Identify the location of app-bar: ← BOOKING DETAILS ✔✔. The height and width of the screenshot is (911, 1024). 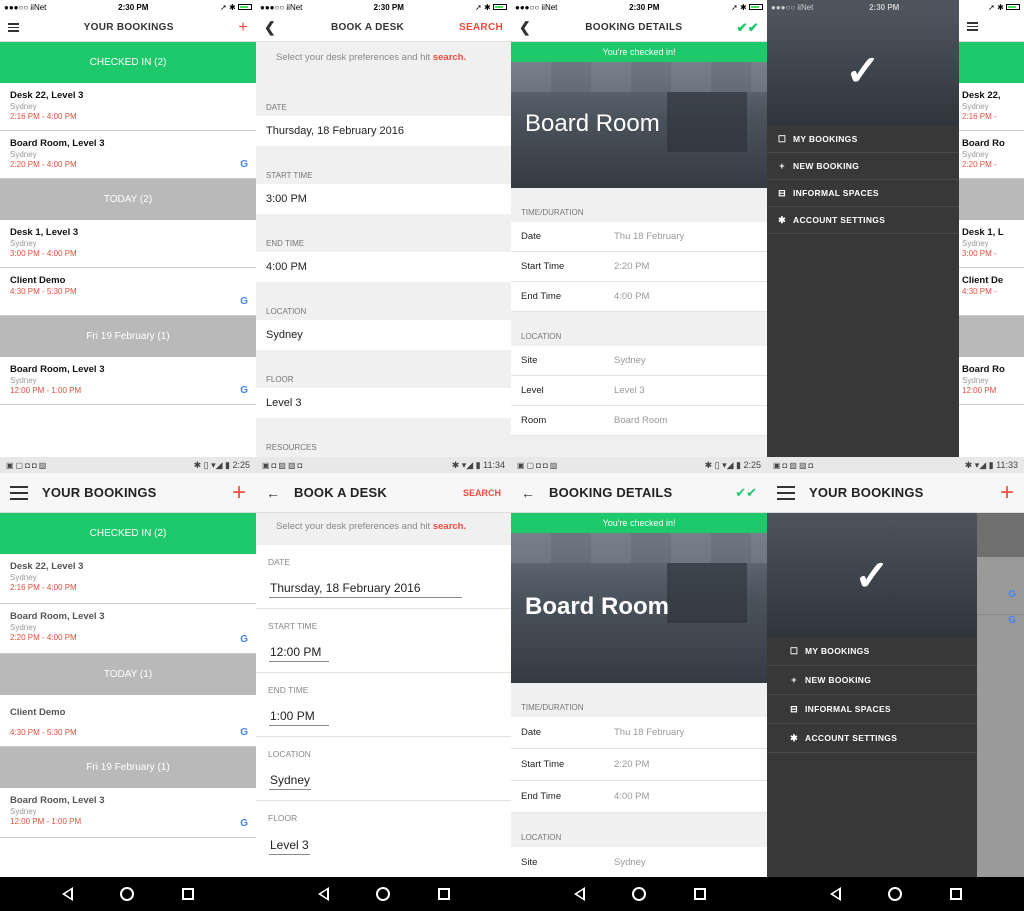
(639, 493).